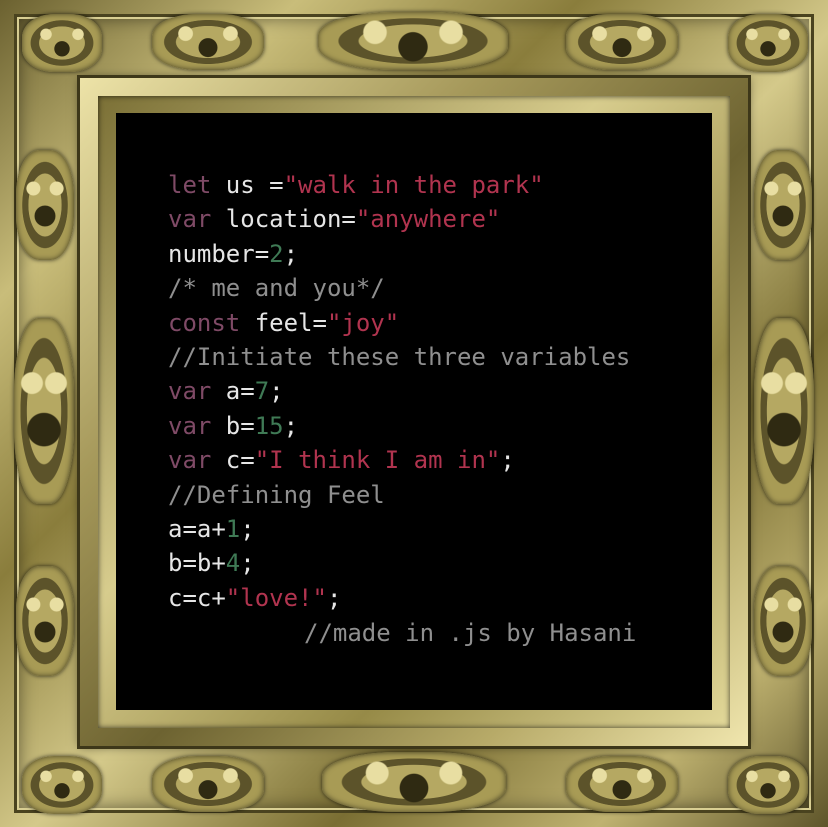 The height and width of the screenshot is (827, 828). Describe the element at coordinates (247, 185) in the screenshot. I see `code-token-plain: us =` at that location.